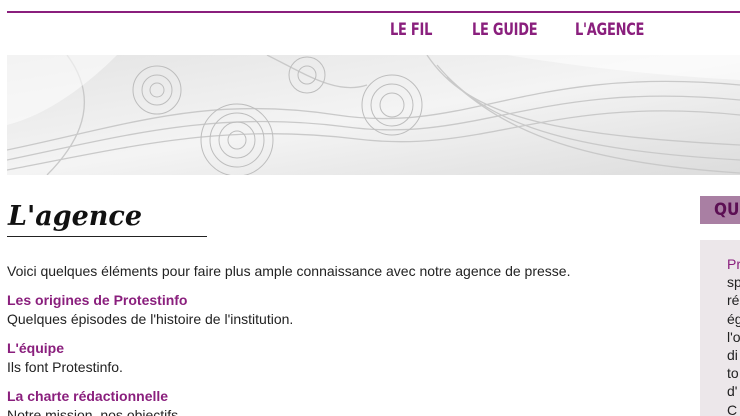 This screenshot has width=740, height=416. Describe the element at coordinates (609, 30) in the screenshot. I see `nav-l-agence: L'AGENCE` at that location.